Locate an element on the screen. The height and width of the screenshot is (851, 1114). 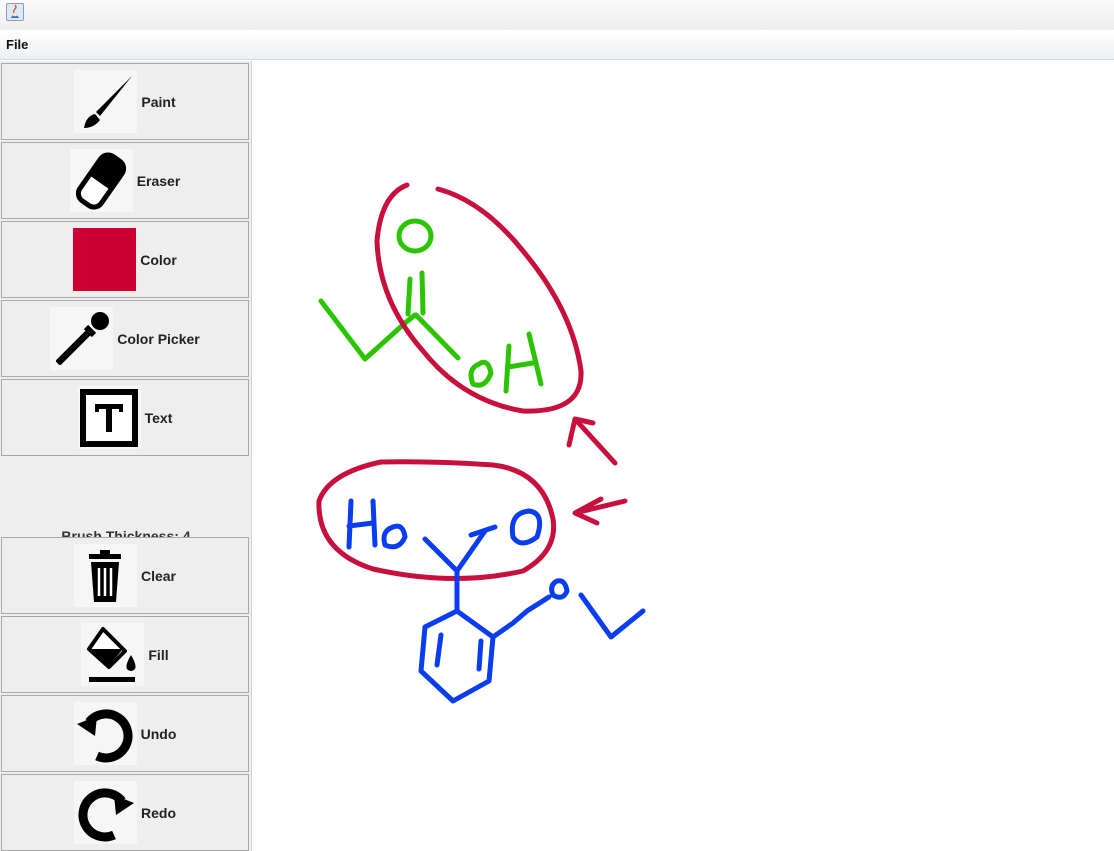
color-button: Color is located at coordinates (125, 259).